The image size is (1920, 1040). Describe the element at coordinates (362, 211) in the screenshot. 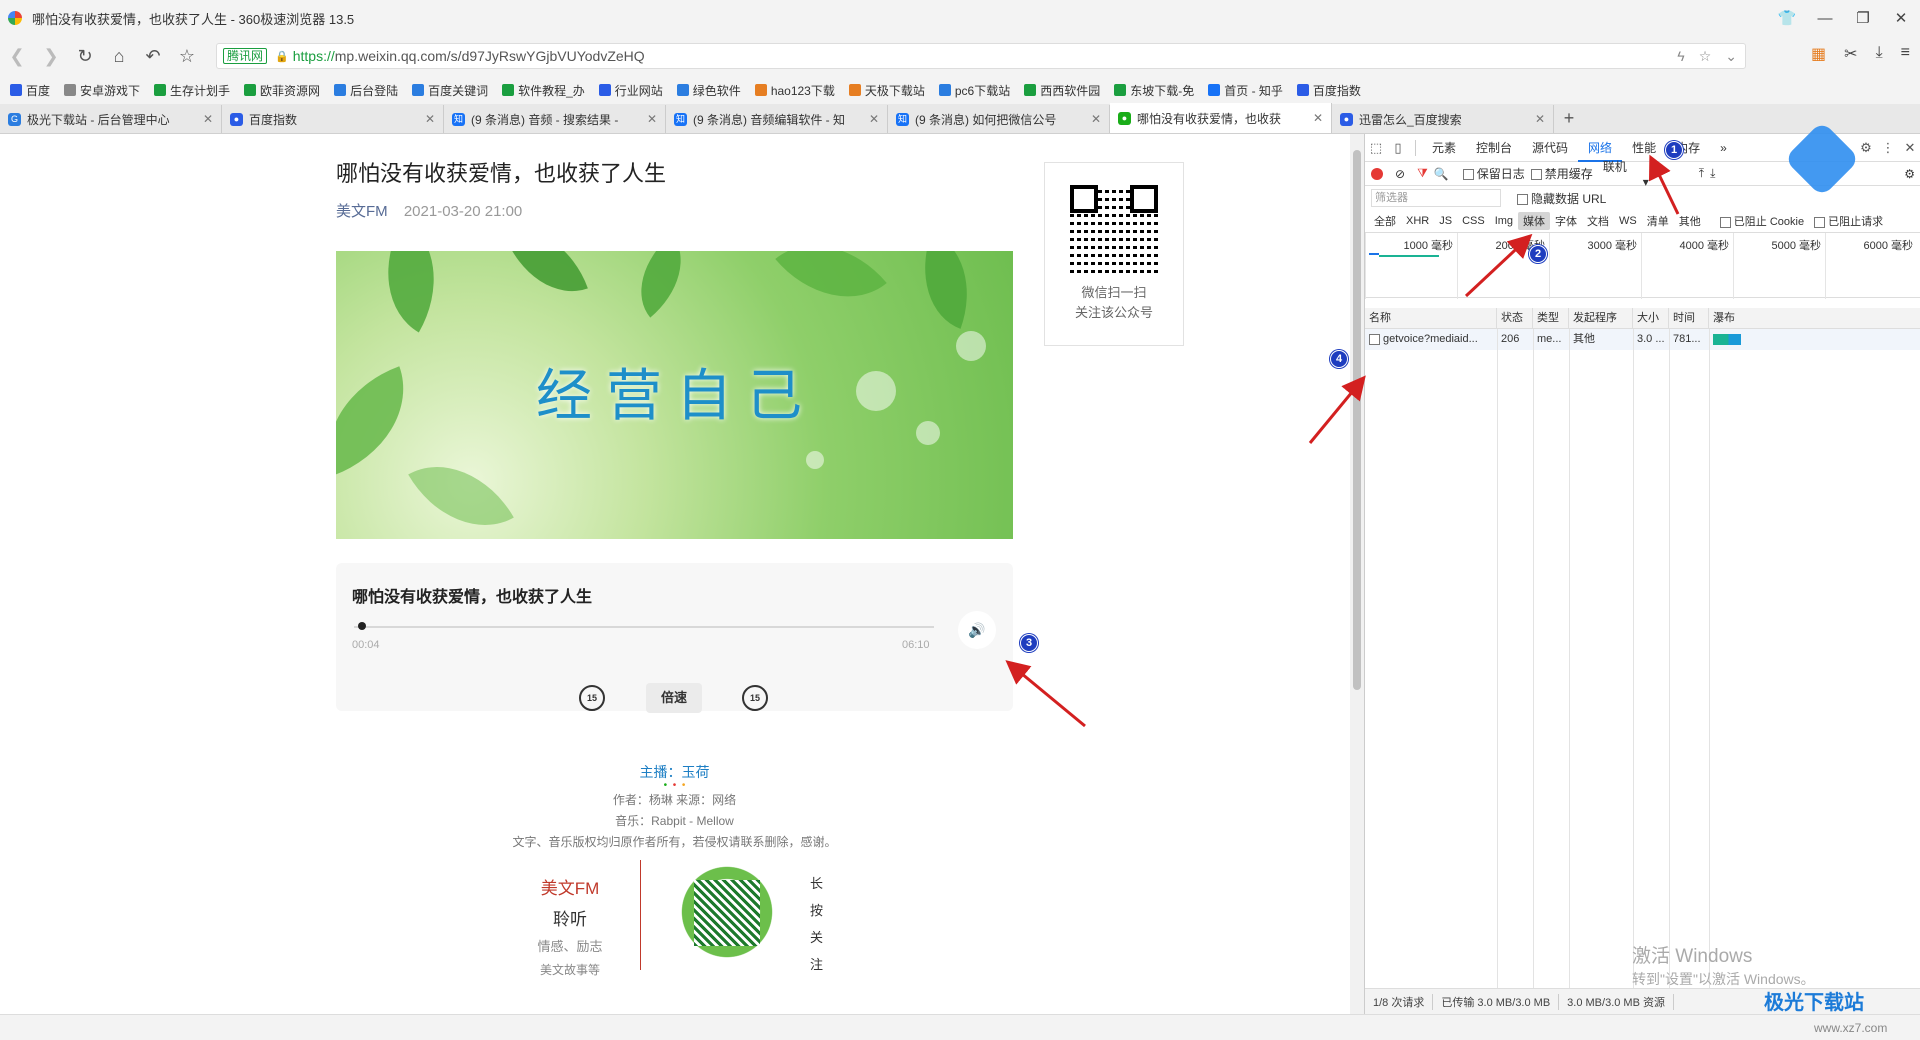

I see `article-source-link: 美文FM` at that location.